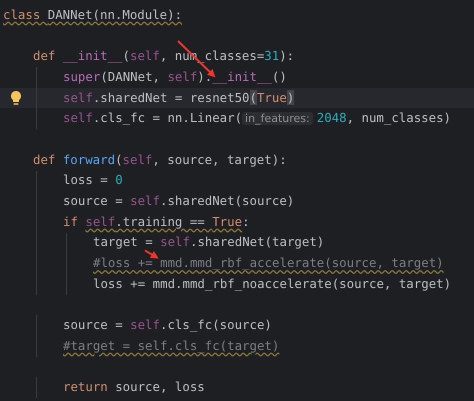 The height and width of the screenshot is (401, 474). What do you see at coordinates (160, 160) in the screenshot?
I see `code-line: def forward(self, source, target):` at bounding box center [160, 160].